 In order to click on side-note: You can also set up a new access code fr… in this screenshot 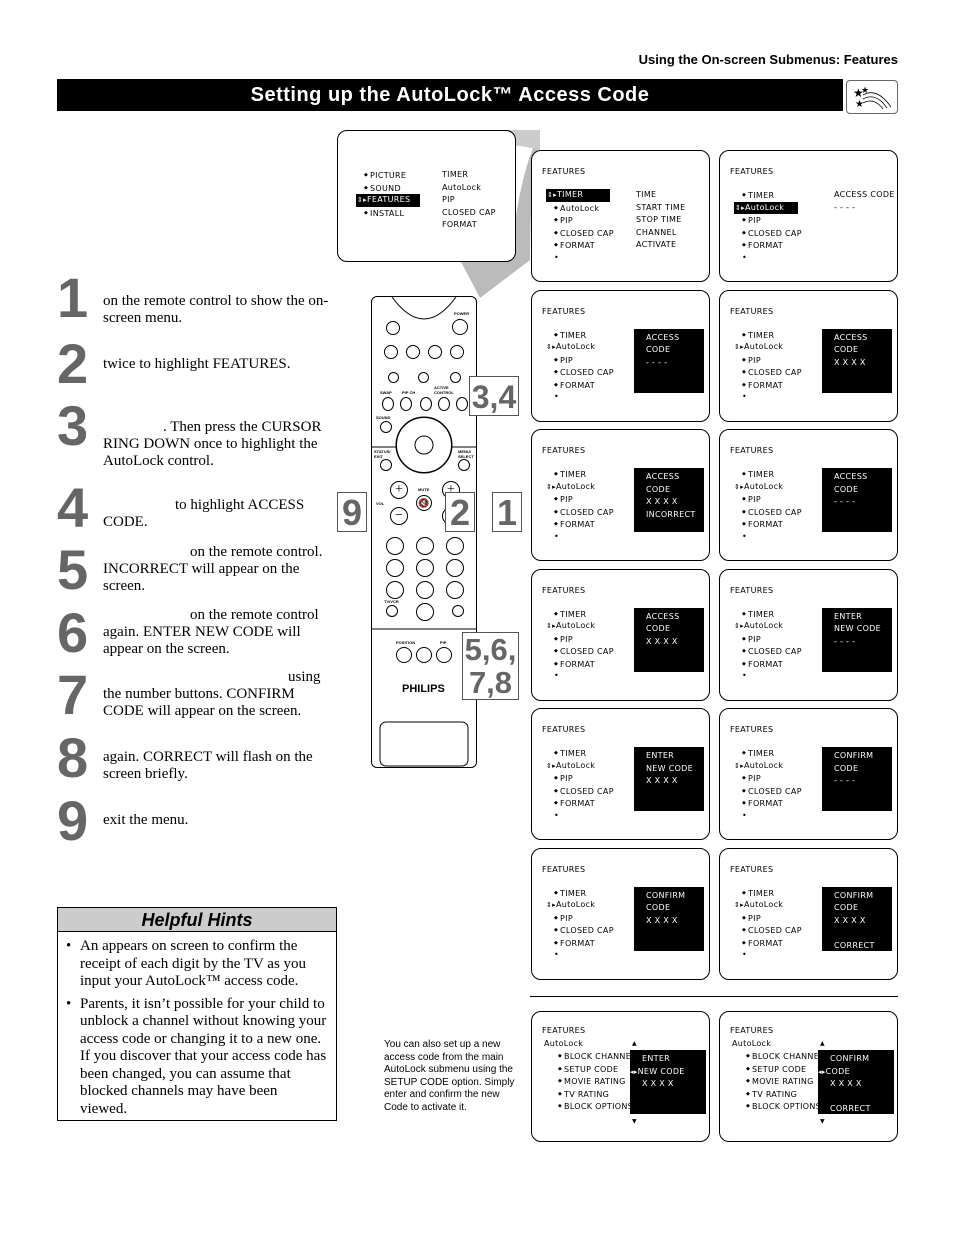, I will do `click(449, 1076)`.